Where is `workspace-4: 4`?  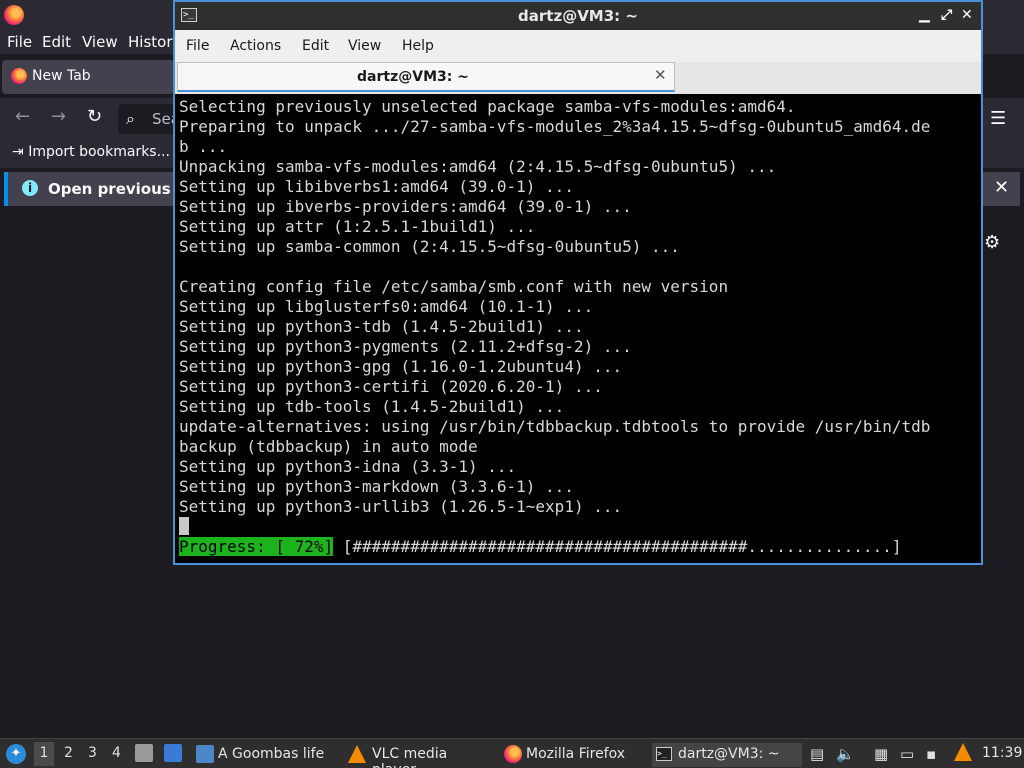
workspace-4: 4 is located at coordinates (116, 753).